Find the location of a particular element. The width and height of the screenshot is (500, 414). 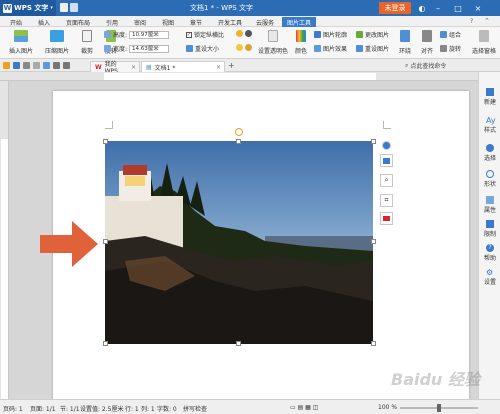

tab-insert: 插入 is located at coordinates (44, 22).